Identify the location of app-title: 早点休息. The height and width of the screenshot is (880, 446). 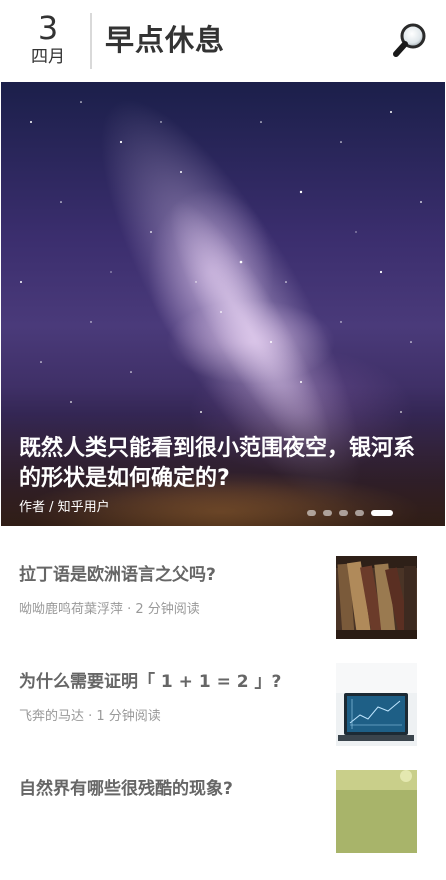
(165, 40).